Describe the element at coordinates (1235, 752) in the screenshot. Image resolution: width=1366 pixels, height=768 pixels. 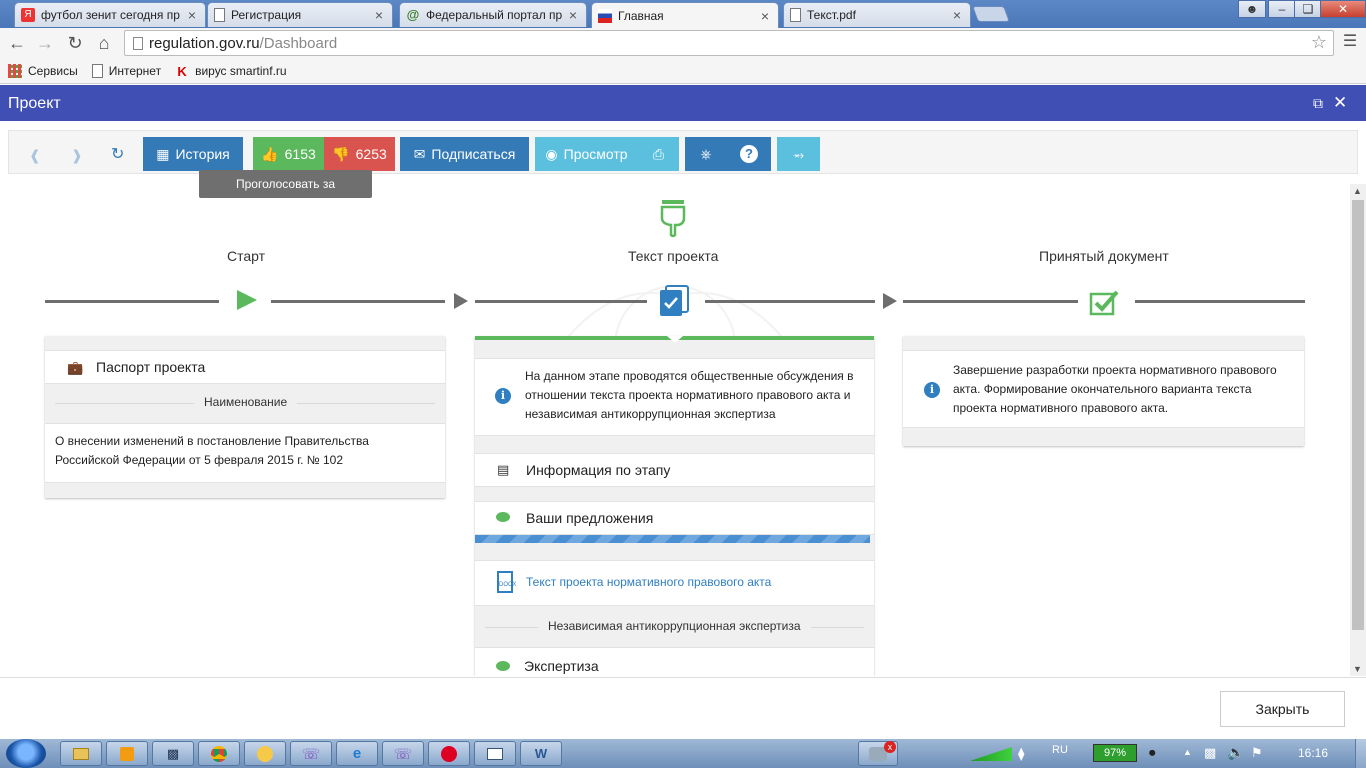
I see `volume-icon: 🔈` at that location.